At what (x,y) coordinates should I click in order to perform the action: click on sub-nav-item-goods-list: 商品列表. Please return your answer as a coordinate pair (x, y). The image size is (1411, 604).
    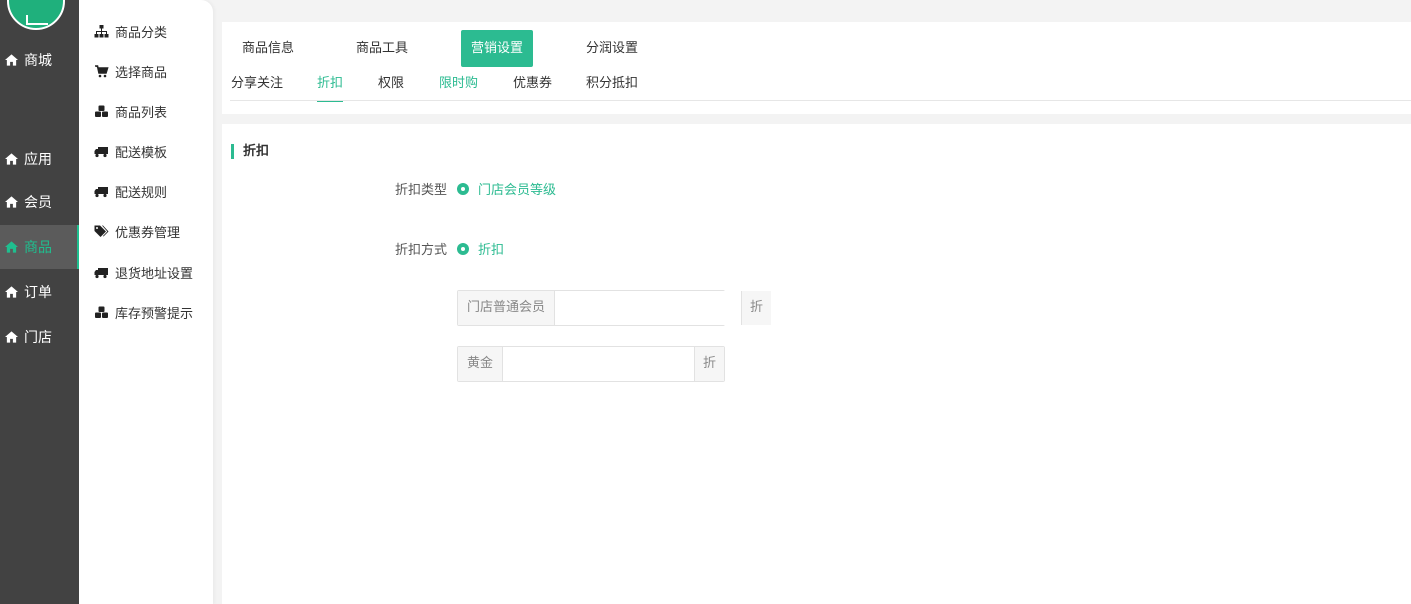
    Looking at the image, I should click on (146, 111).